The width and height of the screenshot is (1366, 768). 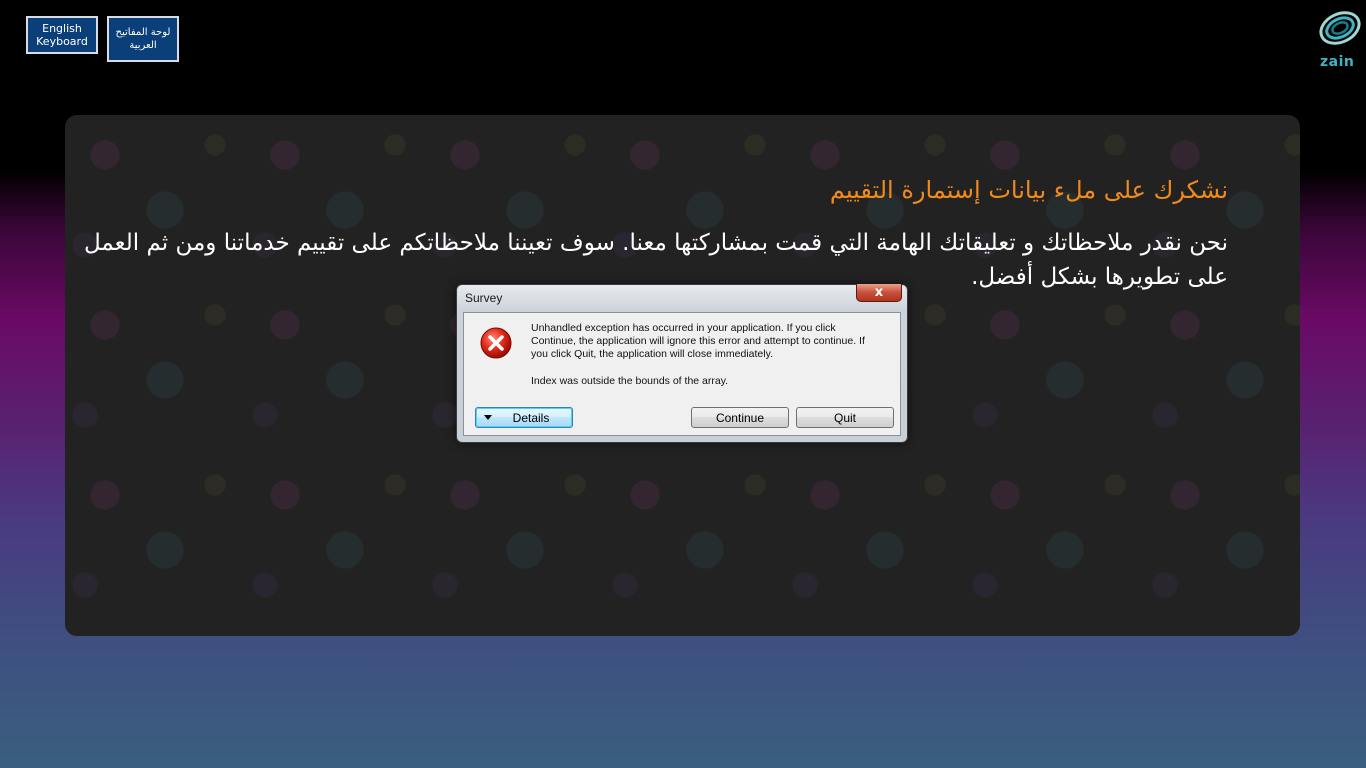 I want to click on arabic-keyboard-button: لوحة المفاتيح العربية, so click(x=143, y=39).